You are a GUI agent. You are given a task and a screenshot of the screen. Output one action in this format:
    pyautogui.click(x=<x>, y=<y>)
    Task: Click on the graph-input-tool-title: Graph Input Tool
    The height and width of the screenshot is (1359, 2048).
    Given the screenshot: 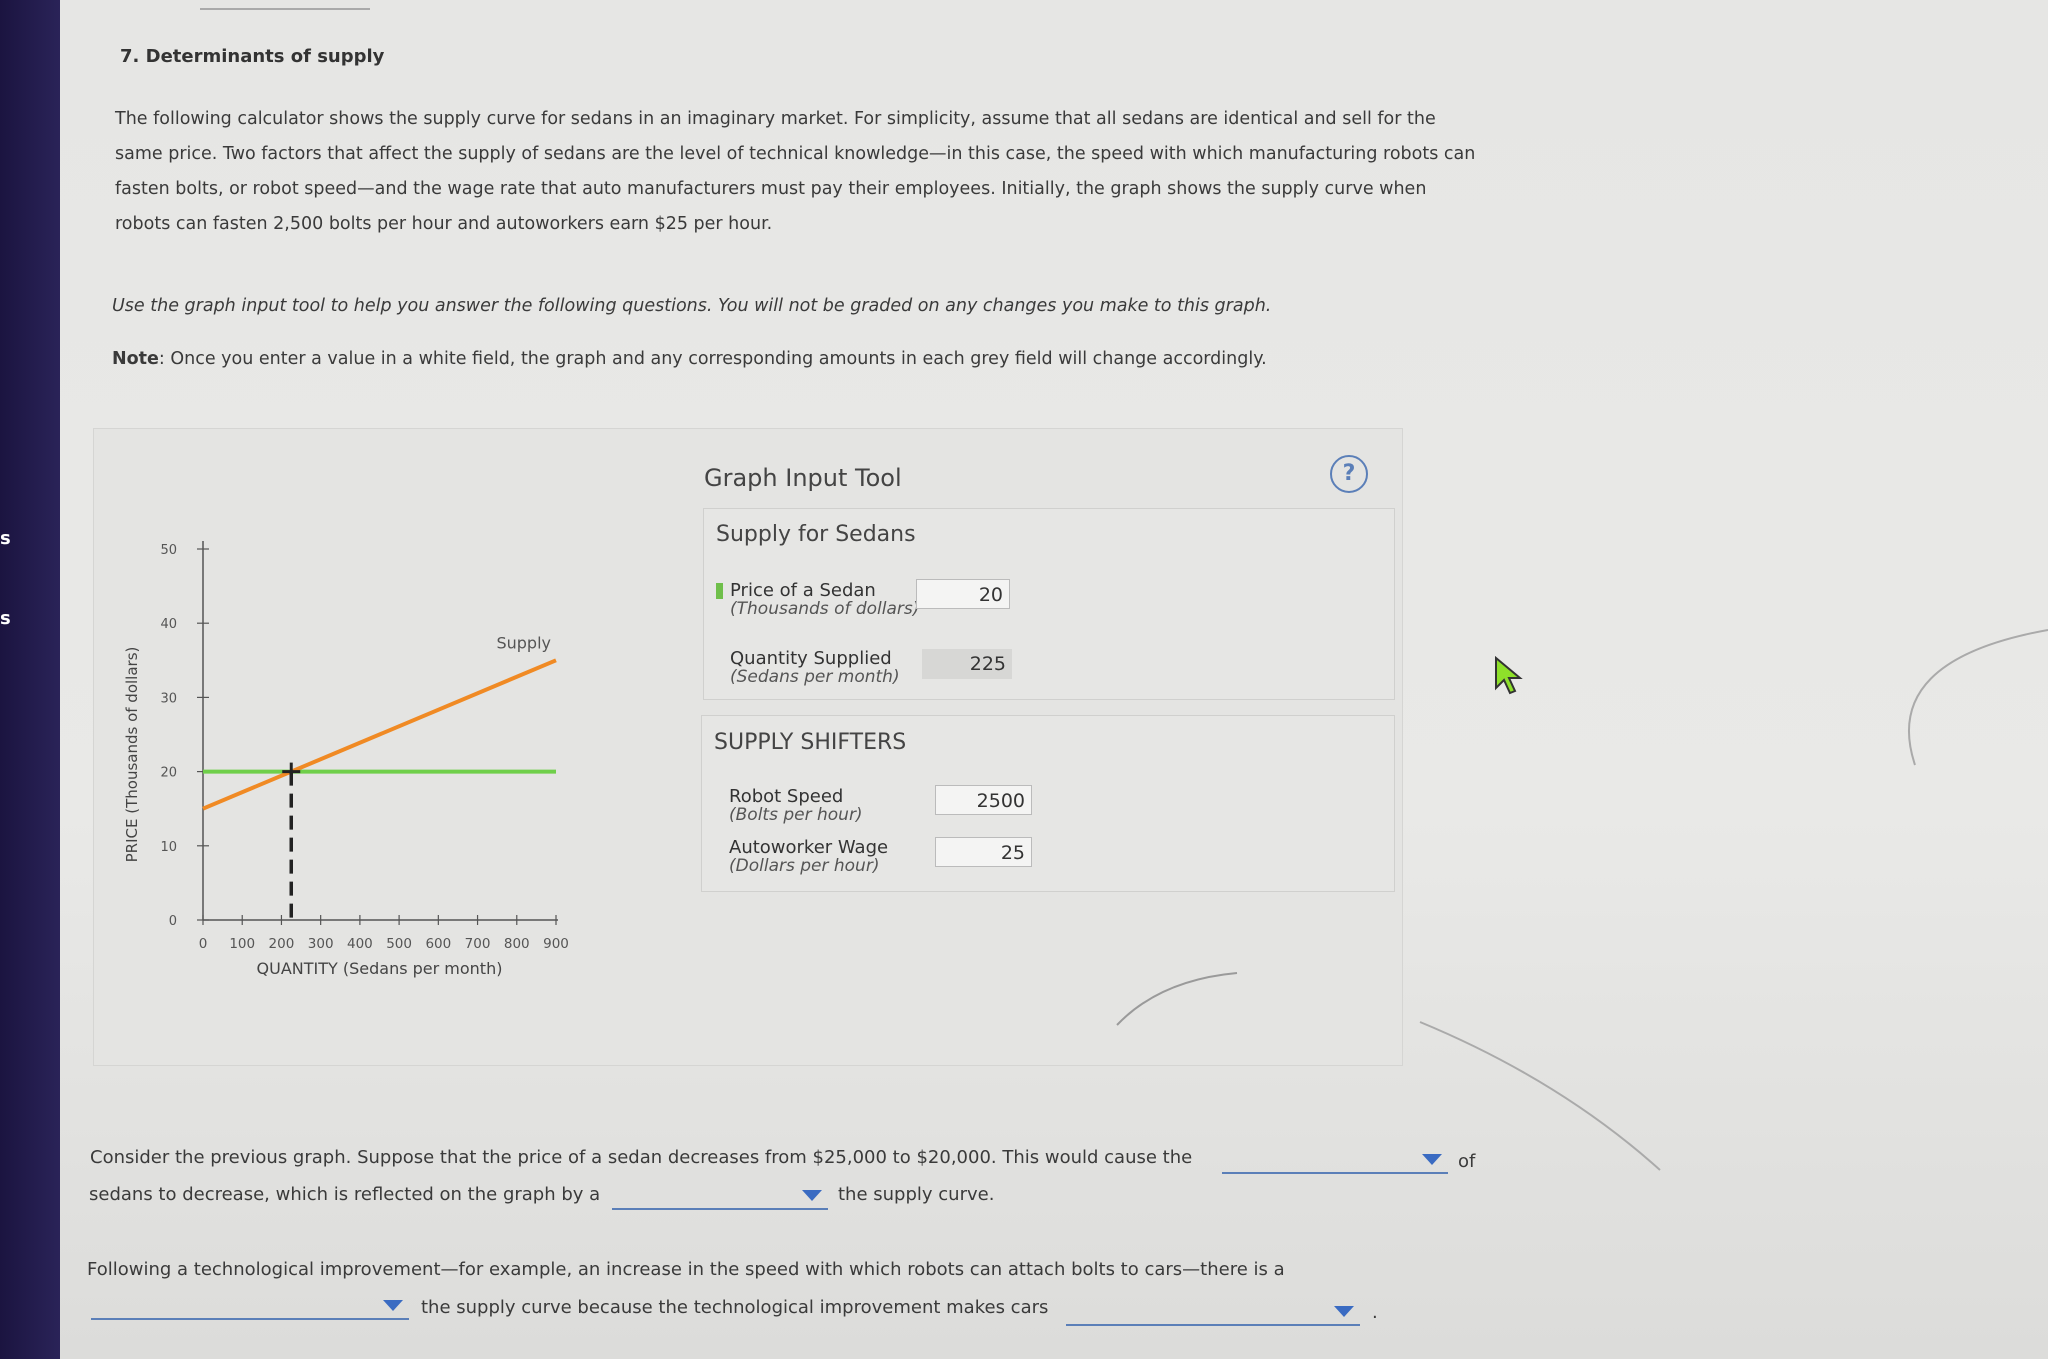 What is the action you would take?
    pyautogui.click(x=803, y=478)
    